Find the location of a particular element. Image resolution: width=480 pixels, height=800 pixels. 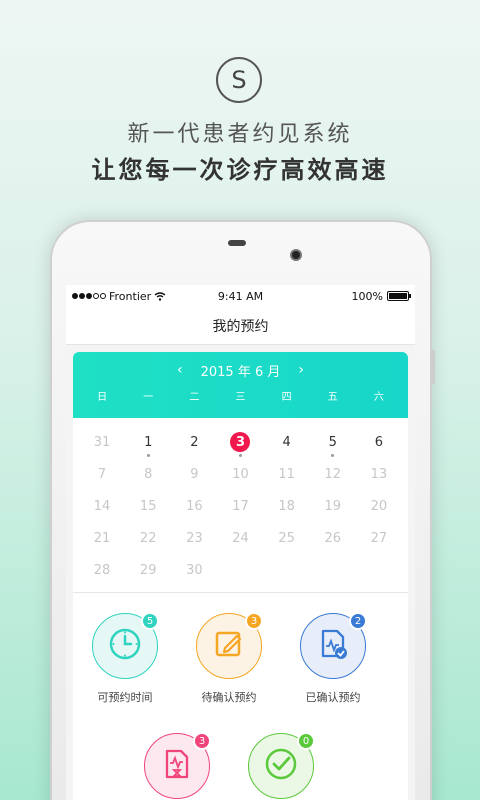

phone-speaker is located at coordinates (237, 243).